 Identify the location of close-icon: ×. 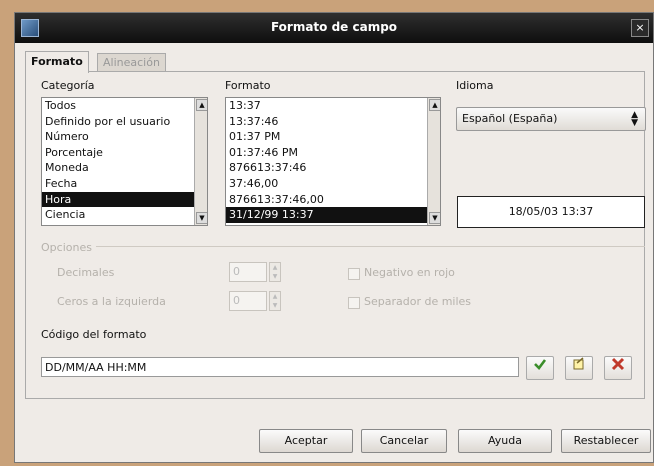
(640, 28).